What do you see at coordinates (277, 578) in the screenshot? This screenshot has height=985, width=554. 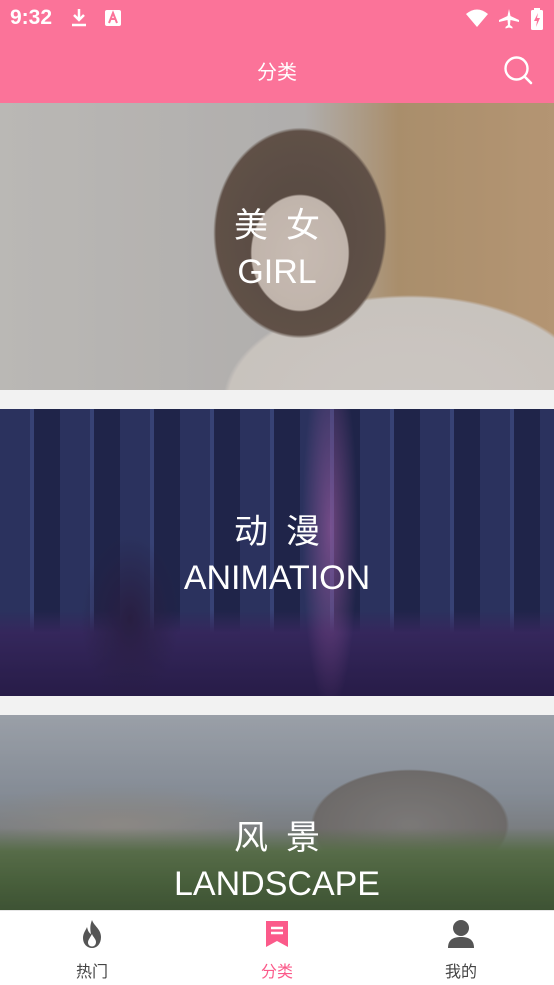 I see `category-title-en: ANIMATION` at bounding box center [277, 578].